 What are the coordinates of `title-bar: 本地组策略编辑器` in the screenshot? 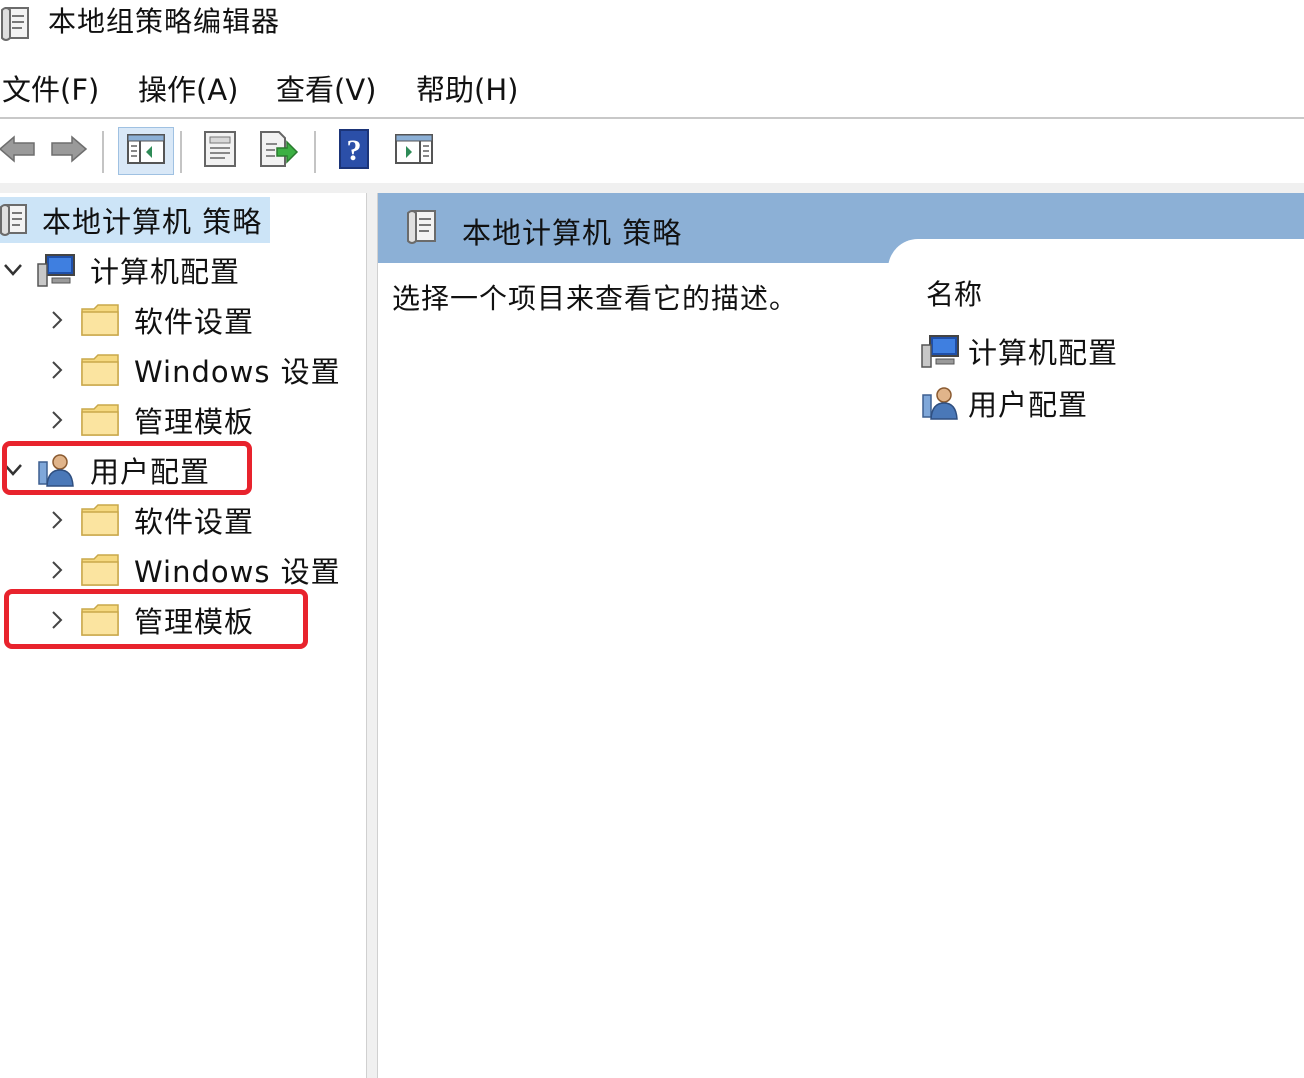 It's located at (652, 24).